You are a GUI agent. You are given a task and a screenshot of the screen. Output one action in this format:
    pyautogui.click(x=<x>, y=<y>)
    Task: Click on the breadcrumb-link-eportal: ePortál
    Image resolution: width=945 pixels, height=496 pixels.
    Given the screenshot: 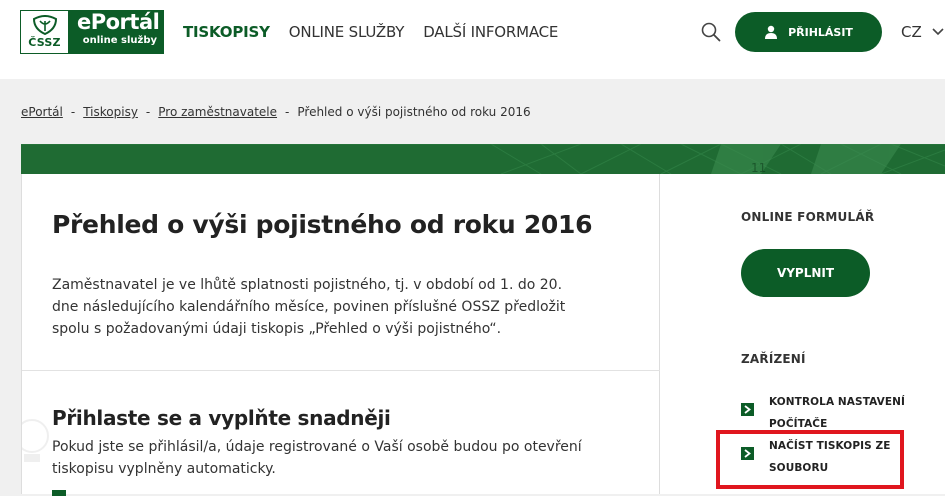 What is the action you would take?
    pyautogui.click(x=42, y=112)
    